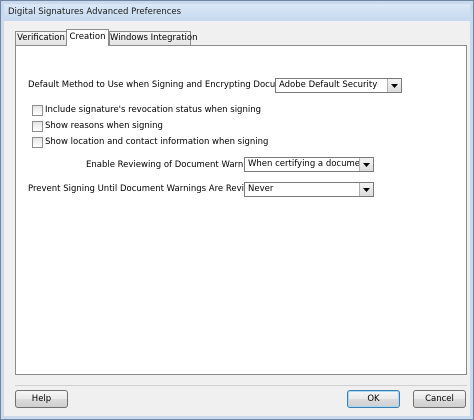 The image size is (474, 420). I want to click on tab-verification: Verification, so click(41, 38).